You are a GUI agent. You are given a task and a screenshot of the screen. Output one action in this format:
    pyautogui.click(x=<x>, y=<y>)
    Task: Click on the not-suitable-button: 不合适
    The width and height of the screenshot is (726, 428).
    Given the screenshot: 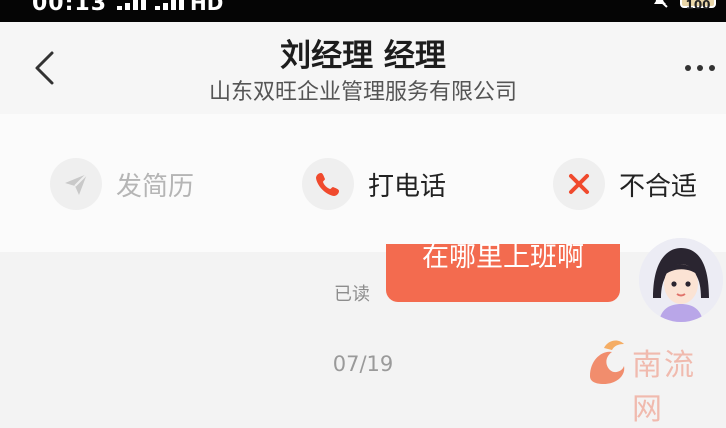 What is the action you would take?
    pyautogui.click(x=625, y=184)
    